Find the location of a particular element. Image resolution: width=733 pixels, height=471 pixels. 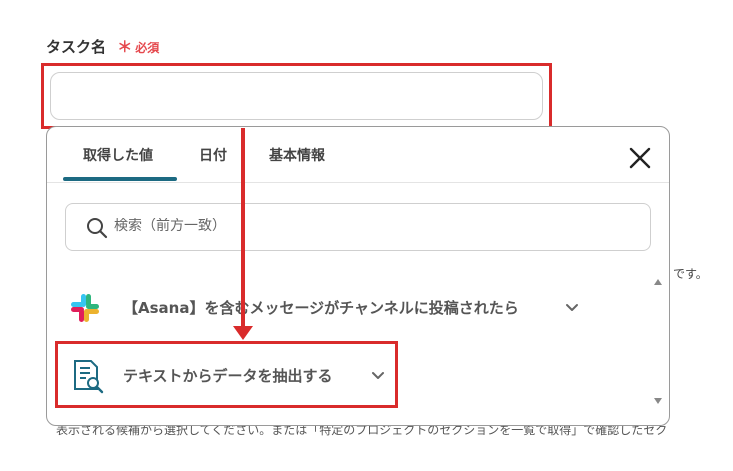

close-button is located at coordinates (640, 158).